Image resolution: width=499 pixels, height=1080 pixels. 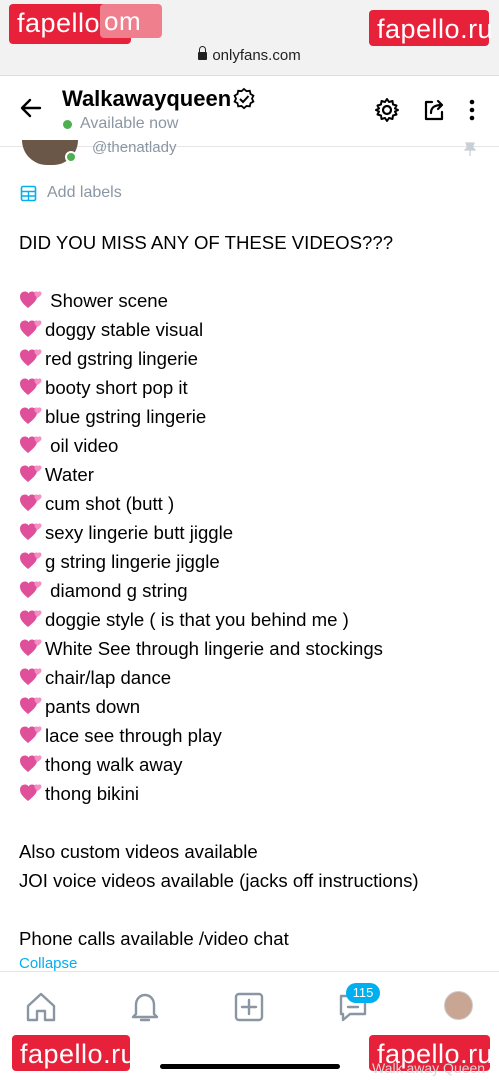 What do you see at coordinates (363, 993) in the screenshot?
I see `messages-badge: 115` at bounding box center [363, 993].